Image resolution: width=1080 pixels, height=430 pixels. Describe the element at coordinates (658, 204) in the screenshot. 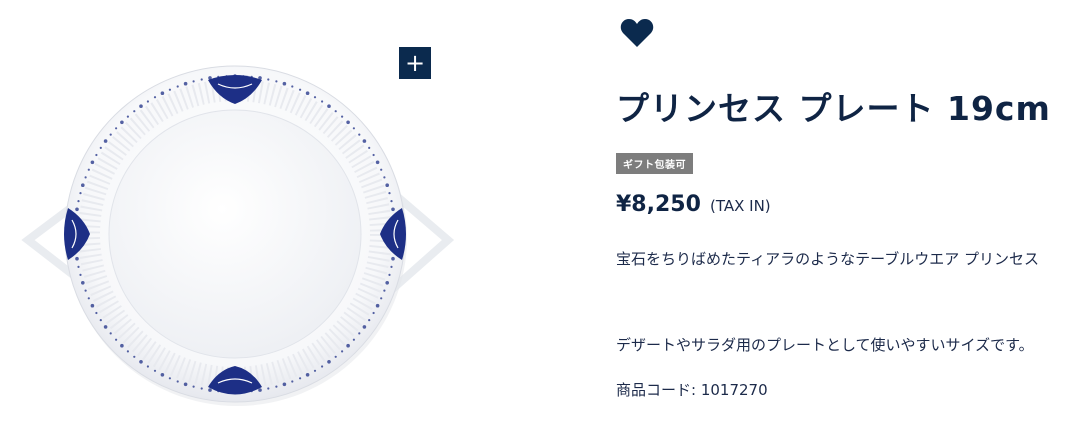

I see `price-amount: ¥8,250` at that location.